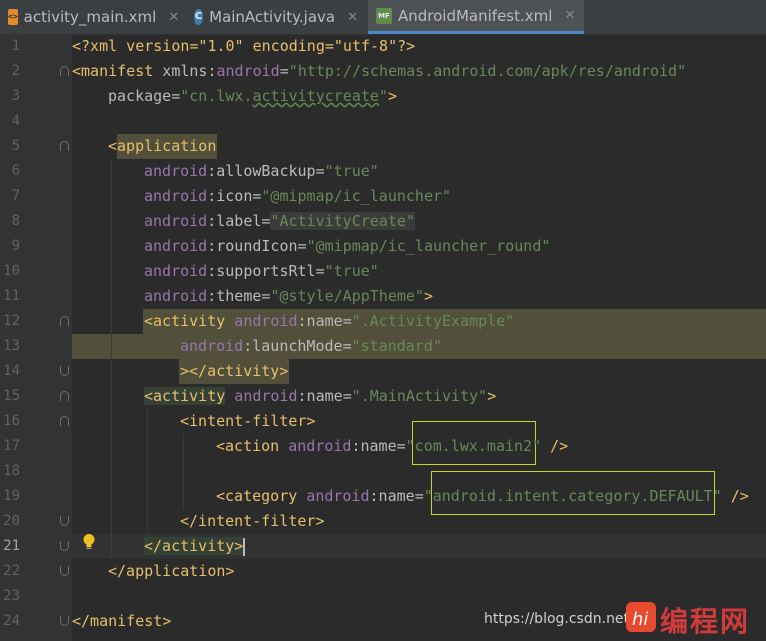  I want to click on tab-label: MainActivity.java, so click(272, 17).